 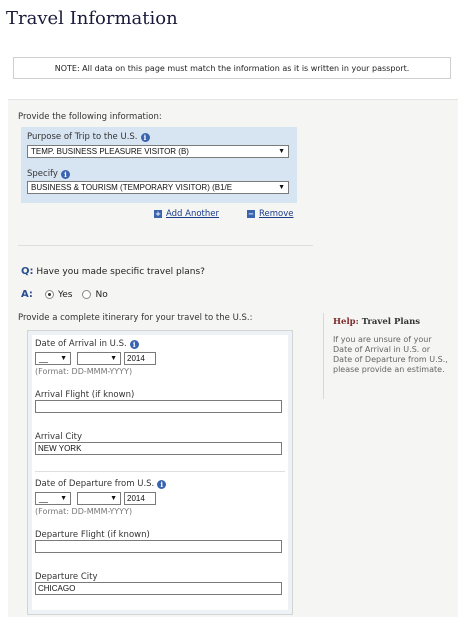 I want to click on purpose-label-text: Purpose of Trip to the U.S., so click(x=82, y=137).